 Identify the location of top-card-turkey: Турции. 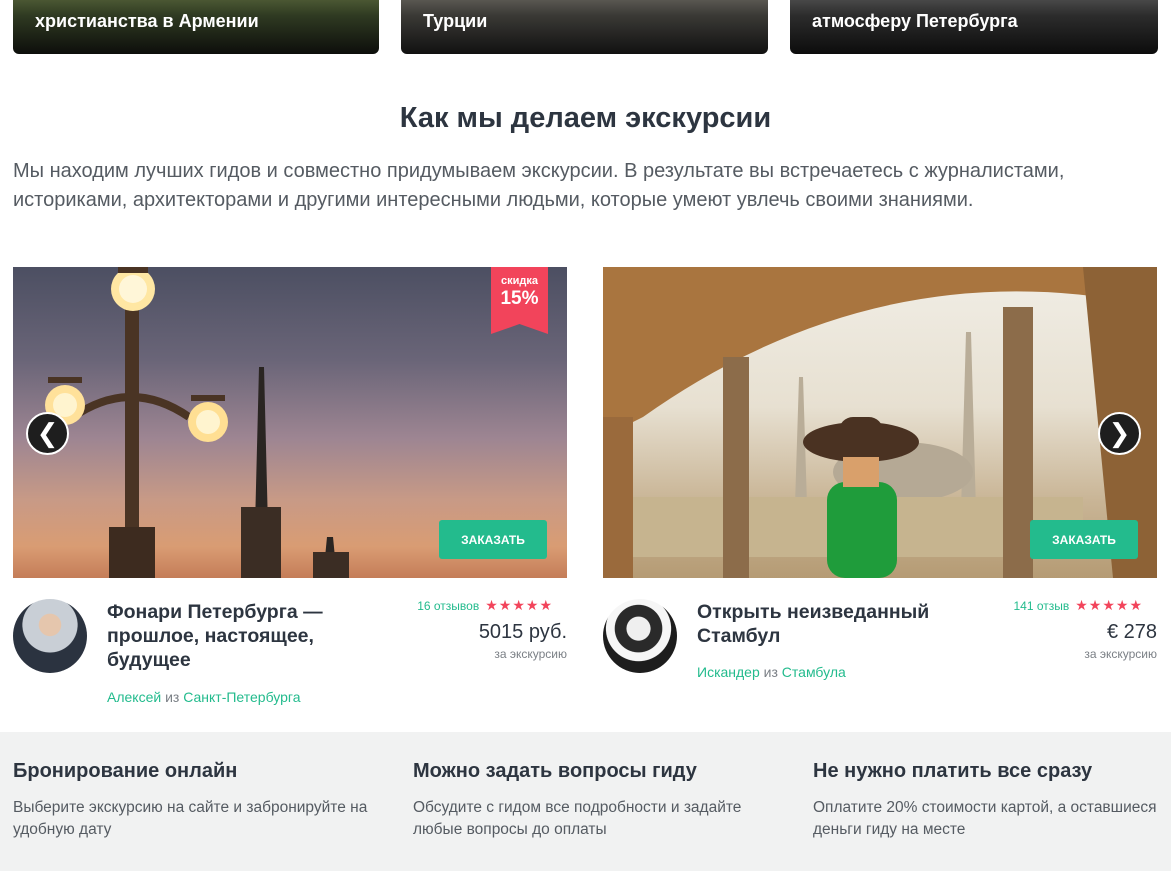
(584, 27).